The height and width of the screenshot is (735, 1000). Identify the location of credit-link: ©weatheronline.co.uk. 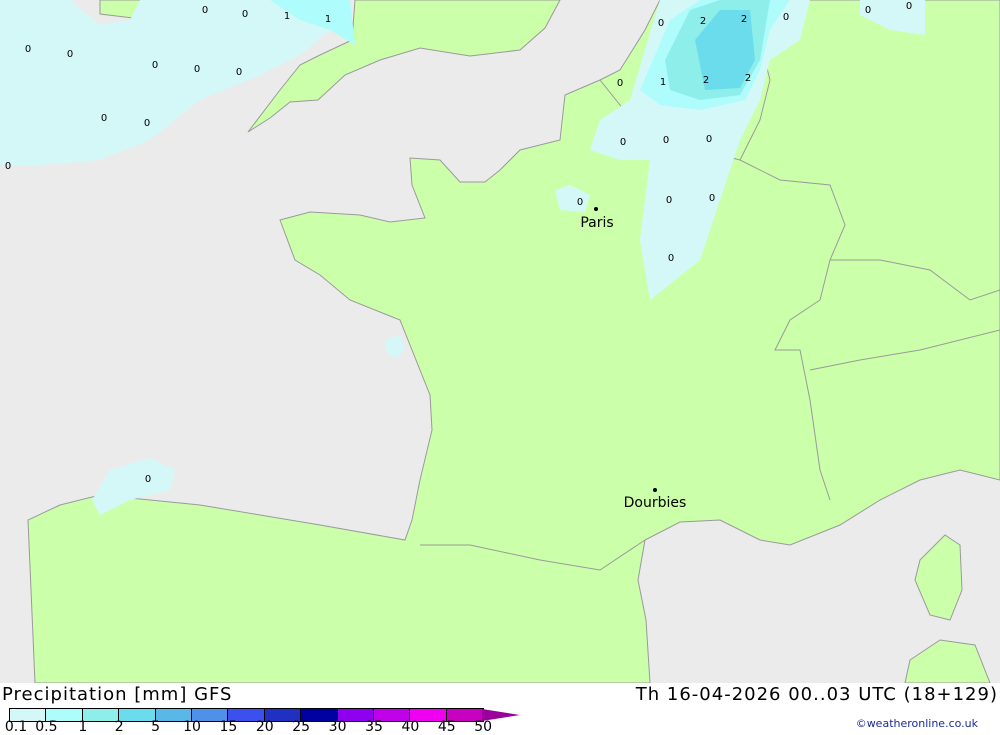
(917, 723).